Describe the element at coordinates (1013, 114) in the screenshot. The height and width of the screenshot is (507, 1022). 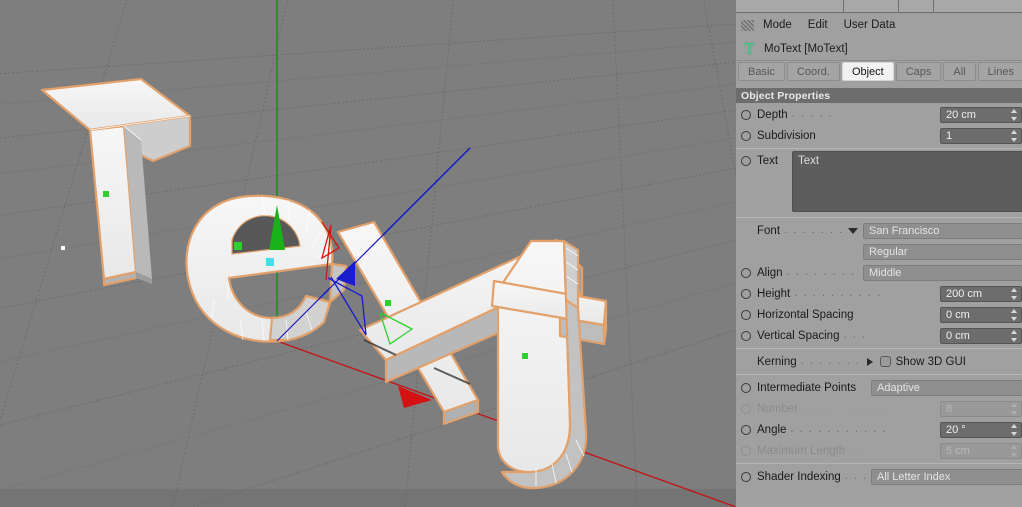
I see `depth-spinner` at that location.